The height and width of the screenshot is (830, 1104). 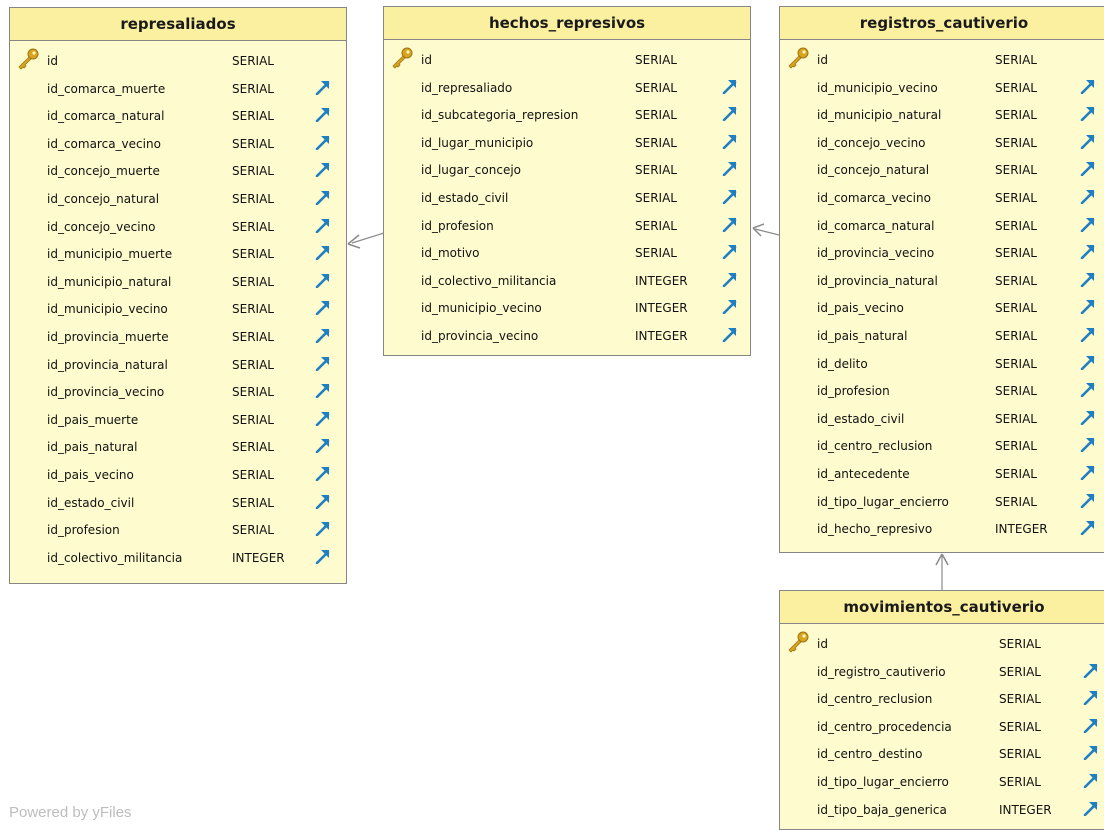 What do you see at coordinates (567, 90) in the screenshot?
I see `field-row: id_represaliado SERIAL` at bounding box center [567, 90].